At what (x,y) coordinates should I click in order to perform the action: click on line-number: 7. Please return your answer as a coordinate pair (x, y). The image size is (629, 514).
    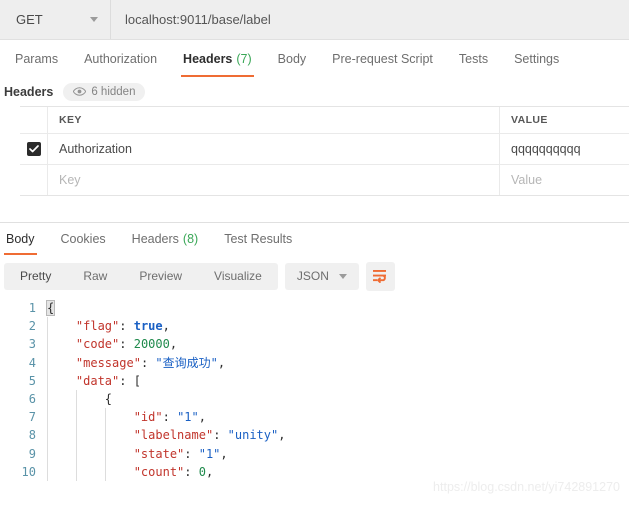
    Looking at the image, I should click on (32, 417).